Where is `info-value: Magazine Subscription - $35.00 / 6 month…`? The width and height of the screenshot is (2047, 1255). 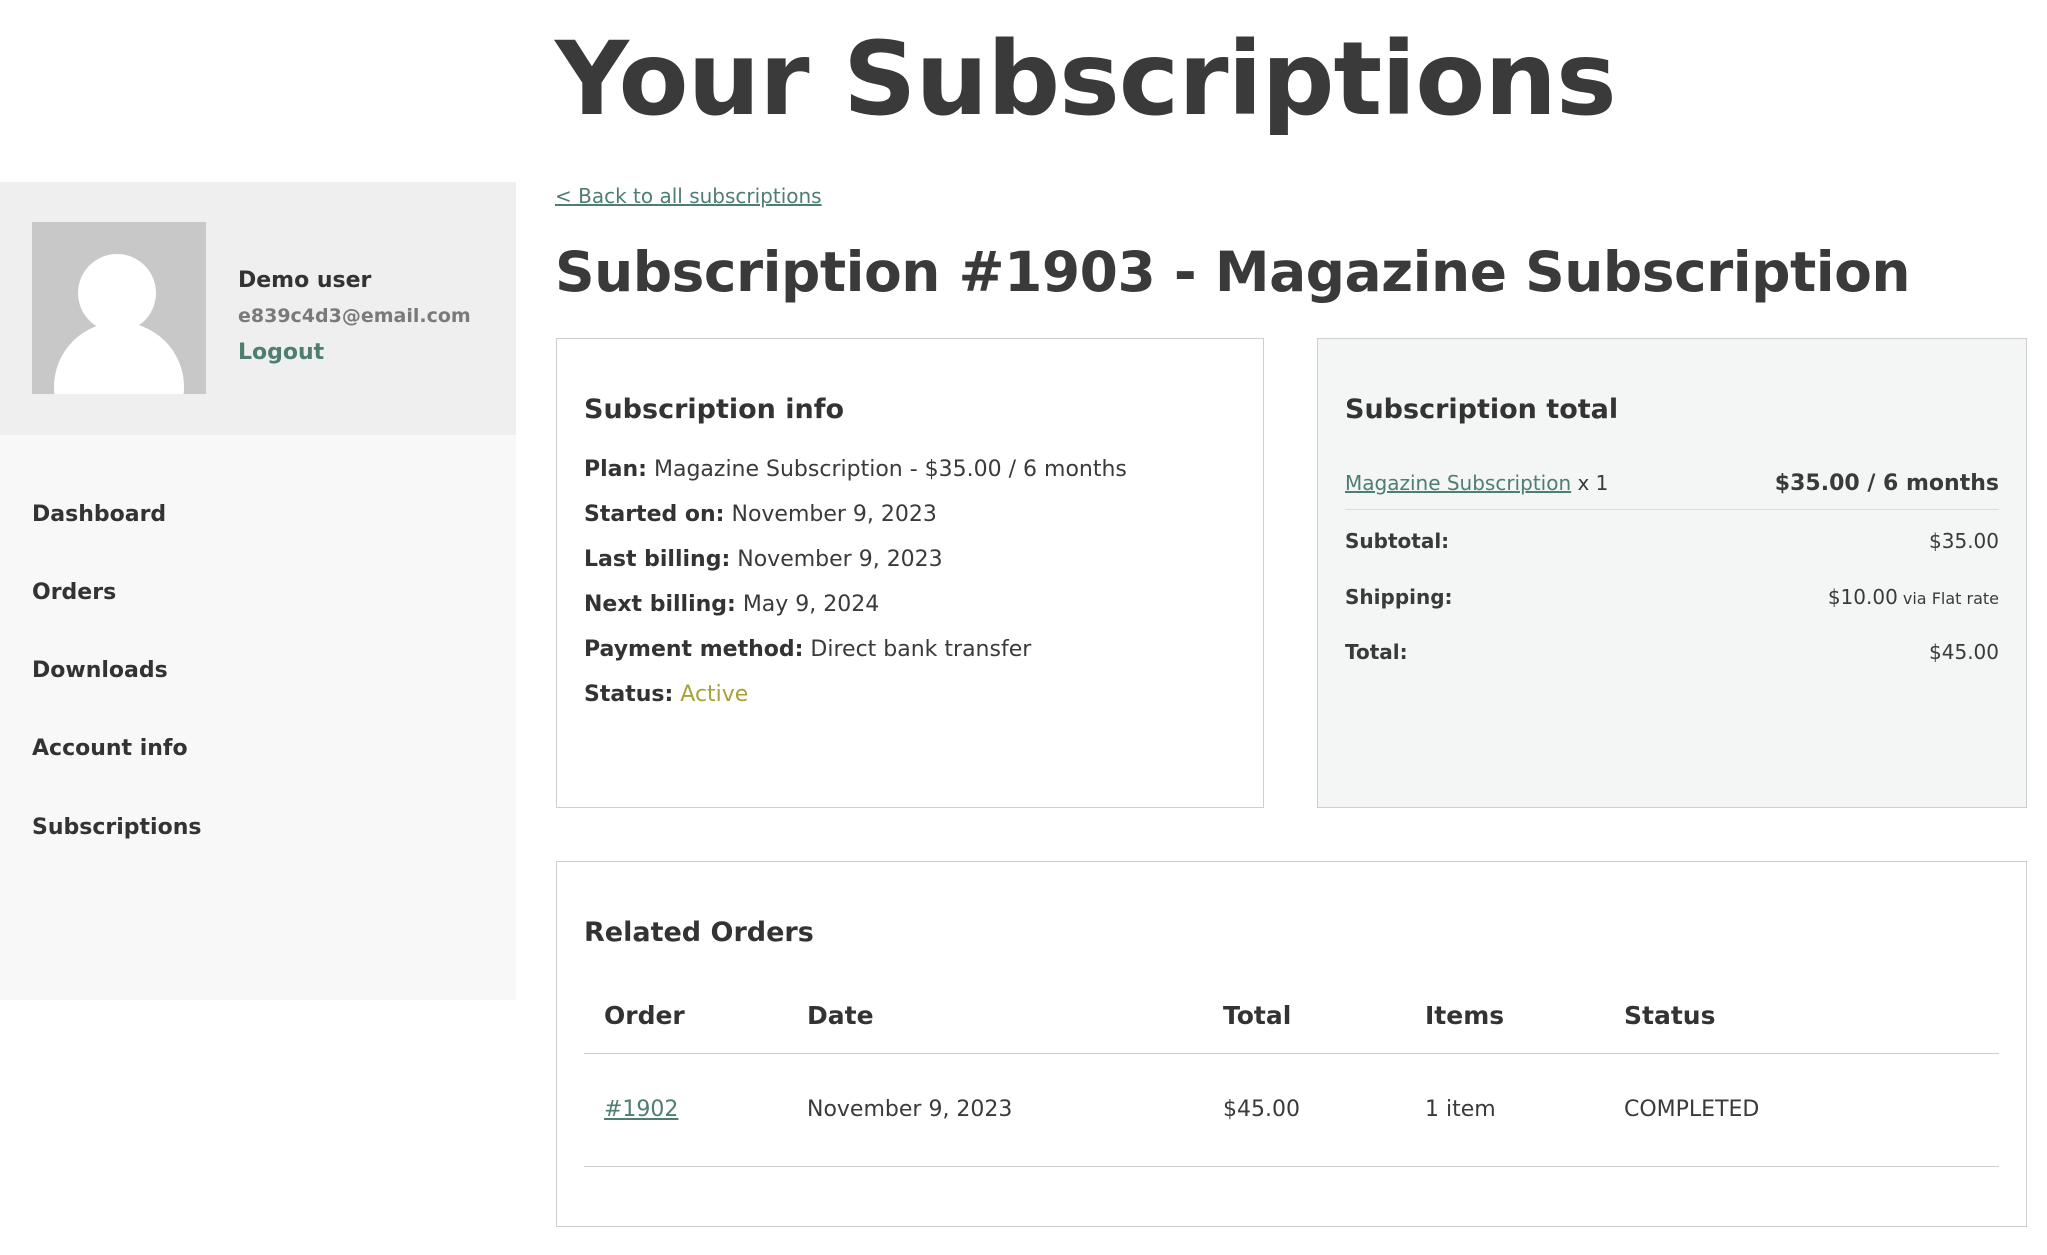
info-value: Magazine Subscription - $35.00 / 6 month… is located at coordinates (890, 469).